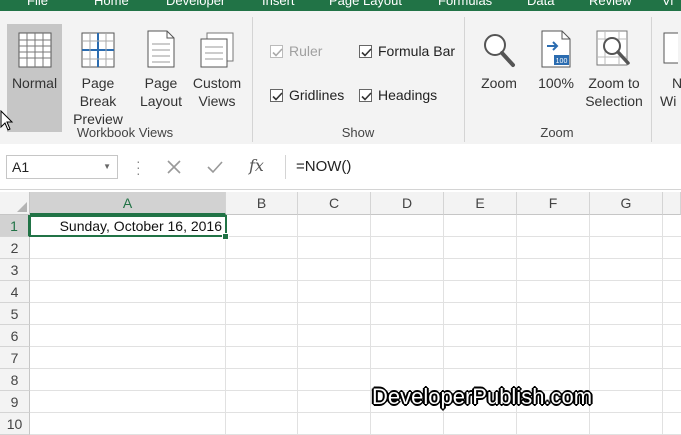 The height and width of the screenshot is (435, 681). Describe the element at coordinates (161, 101) in the screenshot. I see `page-layout-label-2: Layout` at that location.